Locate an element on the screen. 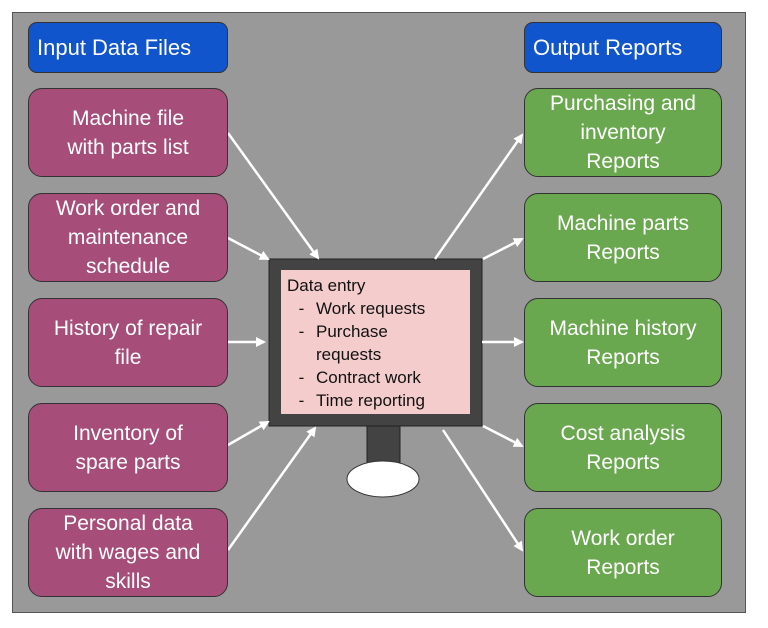  screen-item: requests is located at coordinates (349, 354).